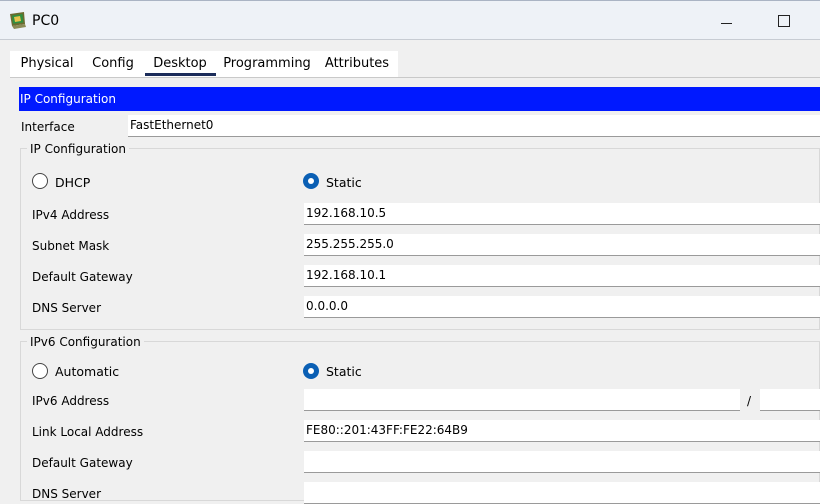 This screenshot has width=820, height=504. I want to click on ipv6-static-label: Static, so click(344, 371).